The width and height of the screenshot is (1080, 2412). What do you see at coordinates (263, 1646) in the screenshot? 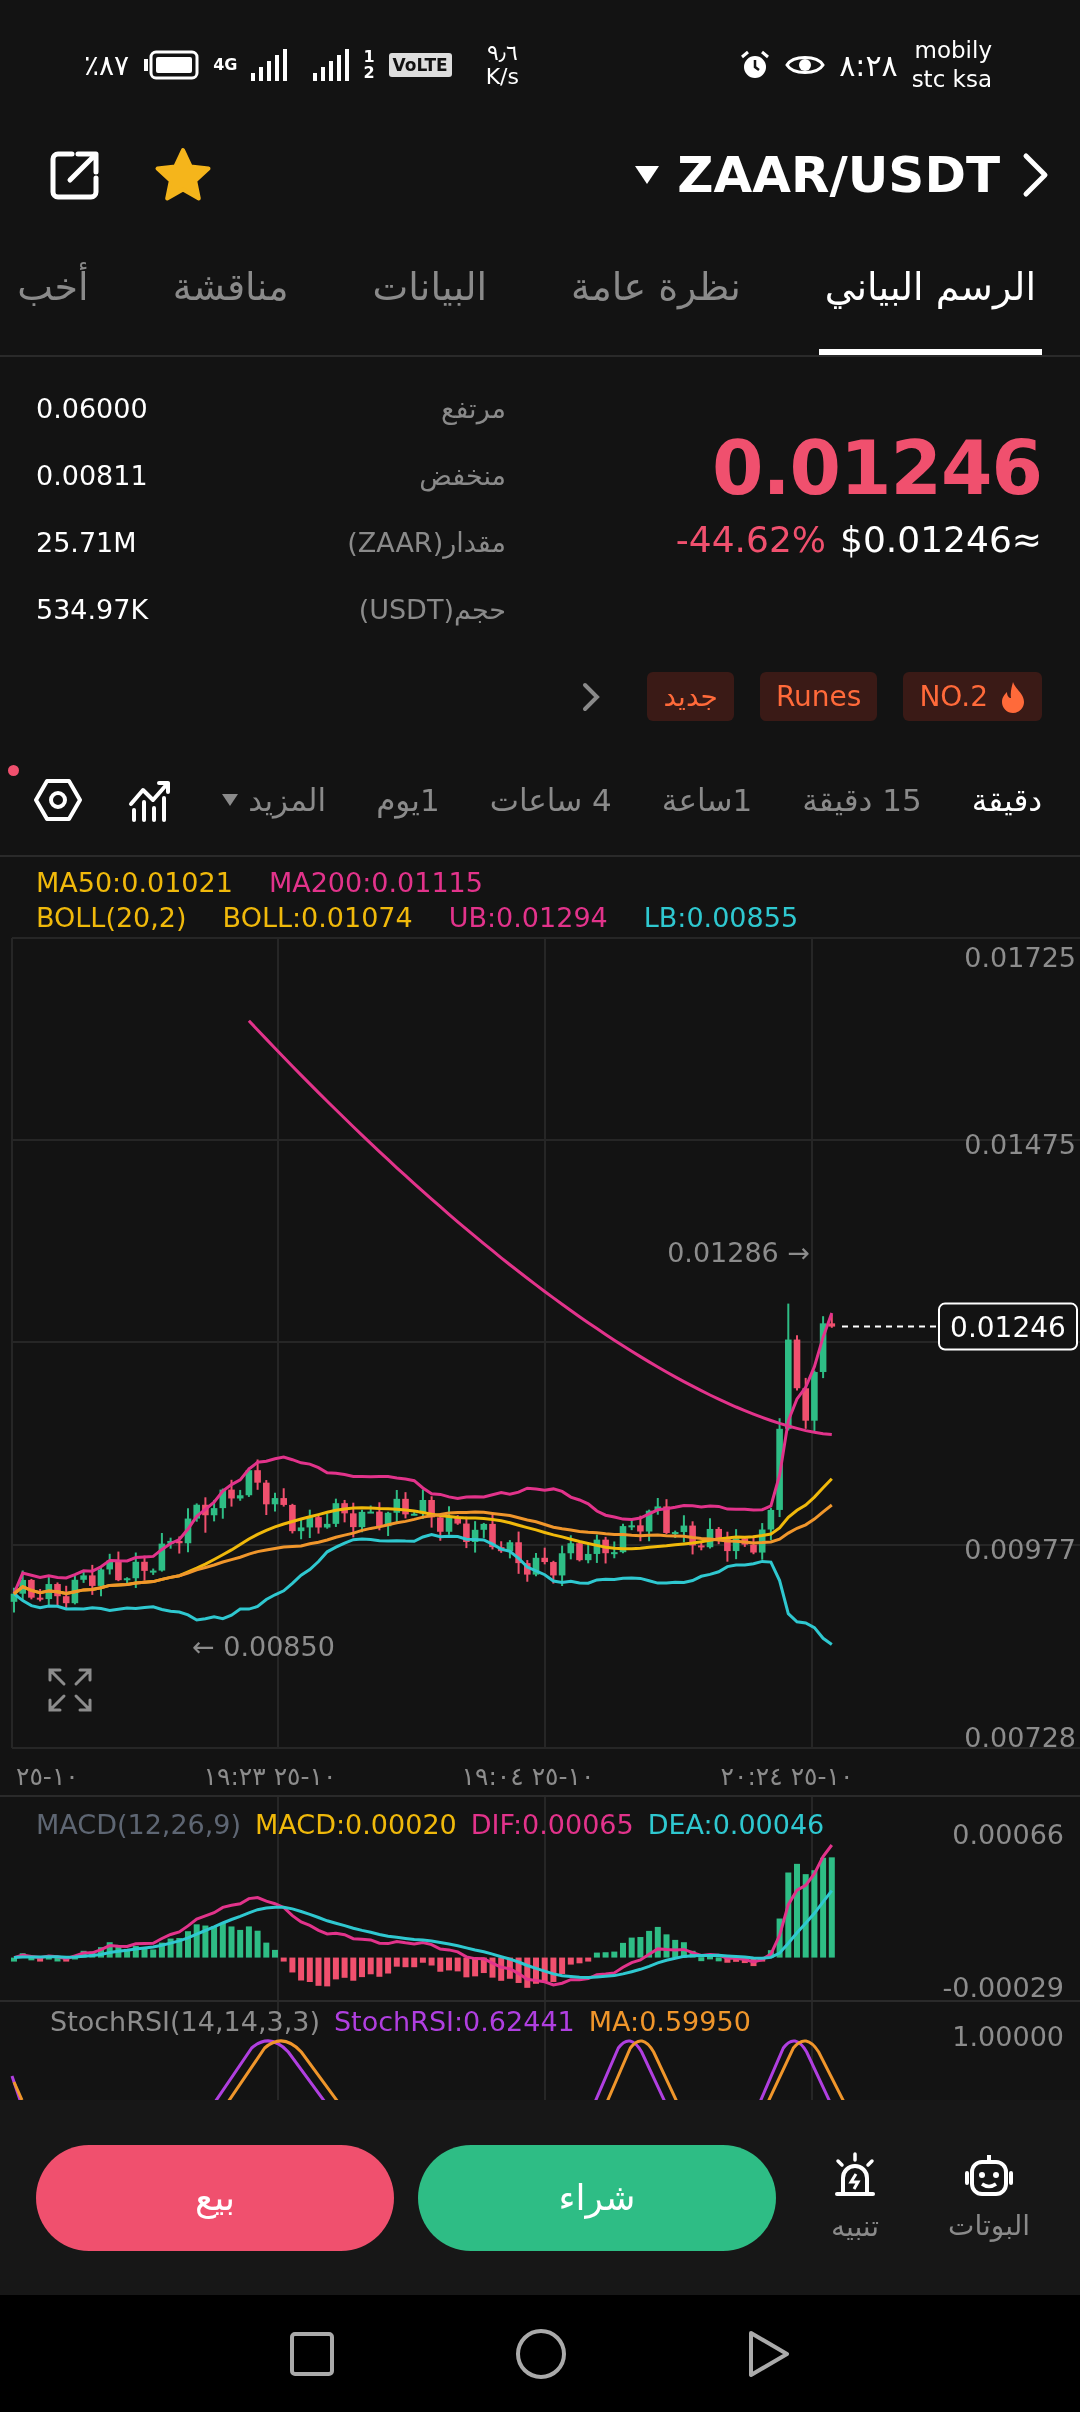
I see `low-price-marker: ← 0.00850` at bounding box center [263, 1646].